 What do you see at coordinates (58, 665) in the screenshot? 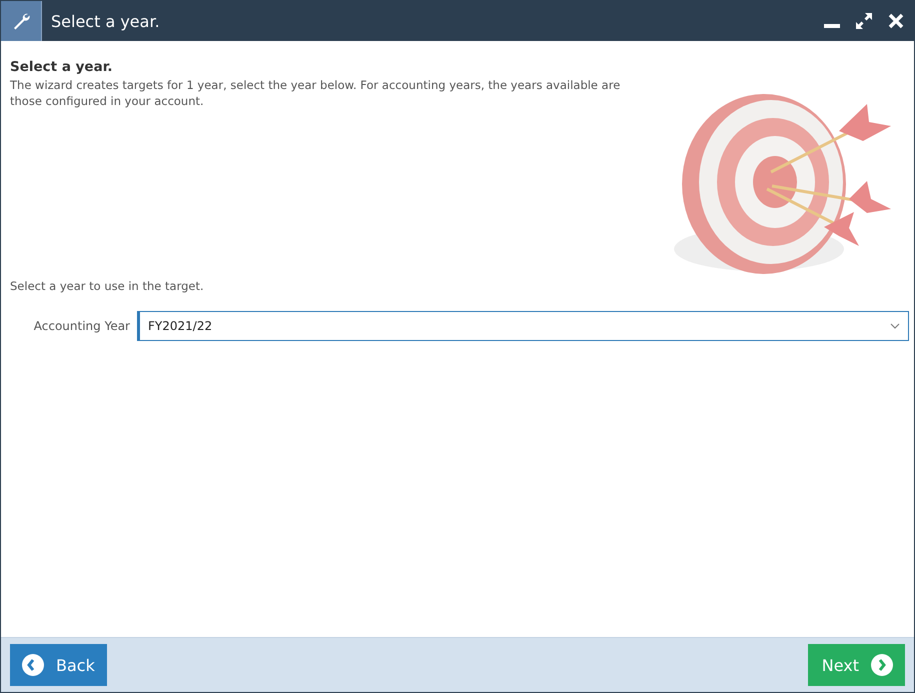
I see `back-button: Back` at bounding box center [58, 665].